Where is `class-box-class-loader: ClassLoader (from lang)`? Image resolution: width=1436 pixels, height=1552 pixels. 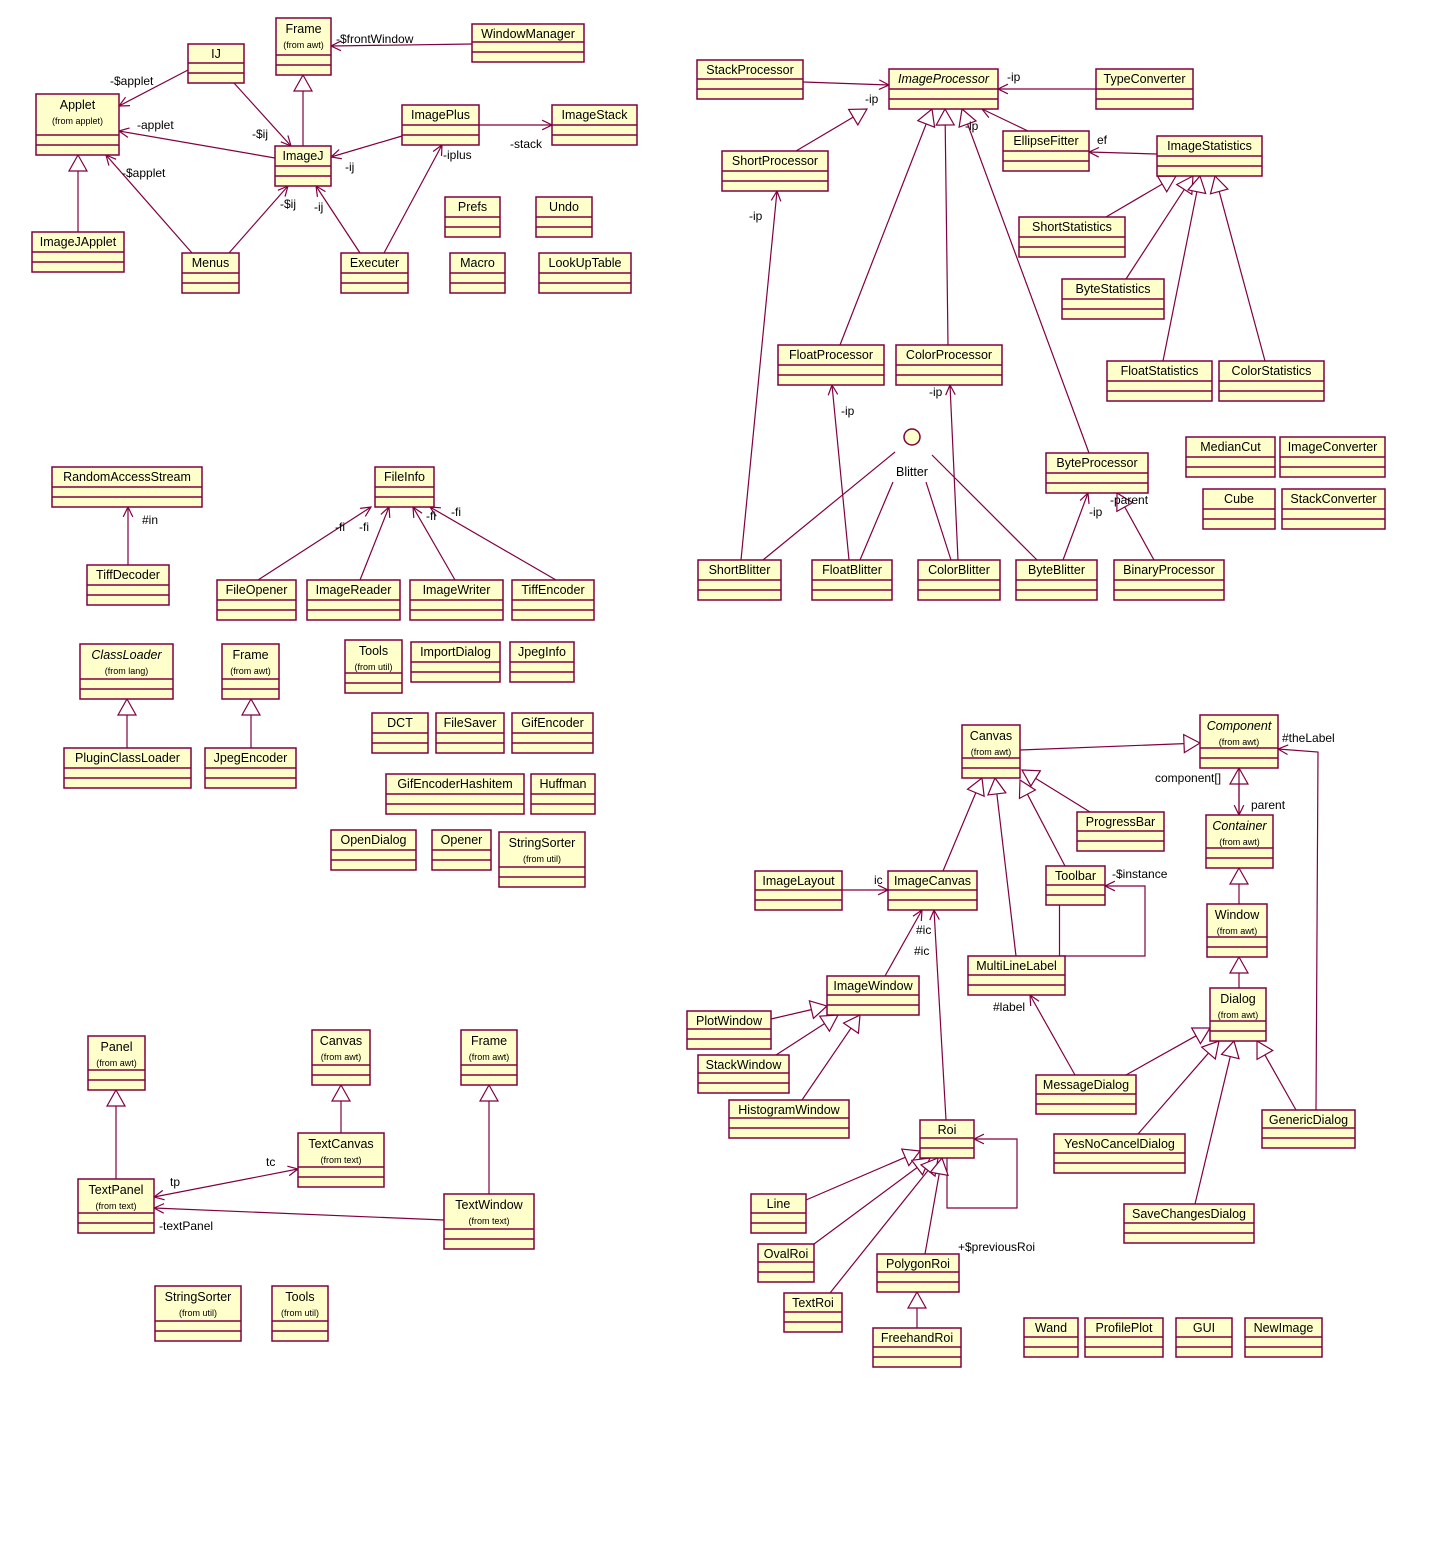 class-box-class-loader: ClassLoader (from lang) is located at coordinates (126, 671).